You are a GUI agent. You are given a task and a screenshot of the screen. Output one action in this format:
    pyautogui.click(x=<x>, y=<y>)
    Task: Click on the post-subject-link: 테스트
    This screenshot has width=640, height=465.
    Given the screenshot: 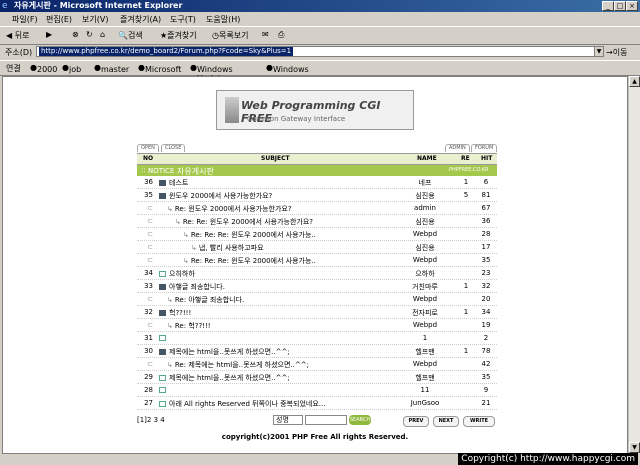 What is the action you would take?
    pyautogui.click(x=173, y=183)
    